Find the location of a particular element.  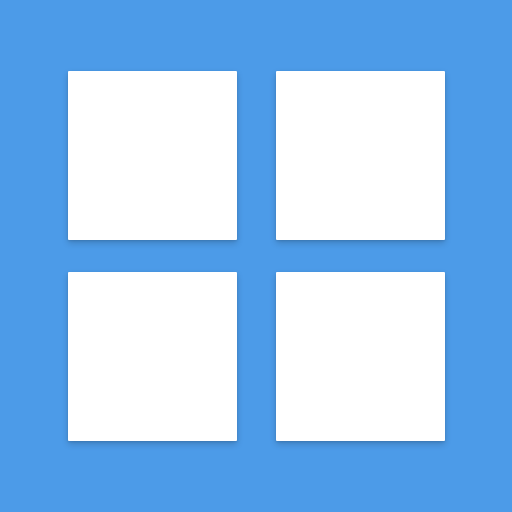

grid-tile-top-left is located at coordinates (152, 155).